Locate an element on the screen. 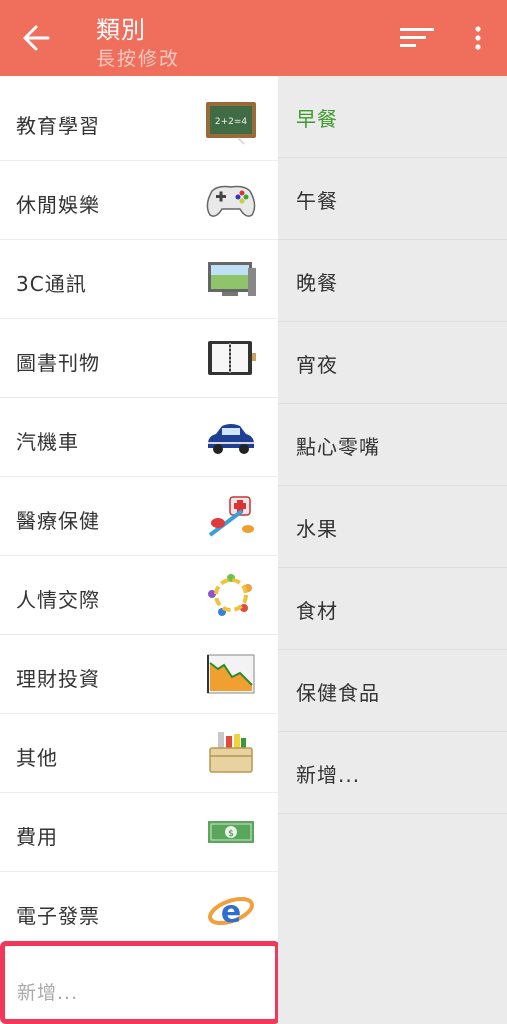 The height and width of the screenshot is (1024, 507). money-icon: $ is located at coordinates (231, 832).